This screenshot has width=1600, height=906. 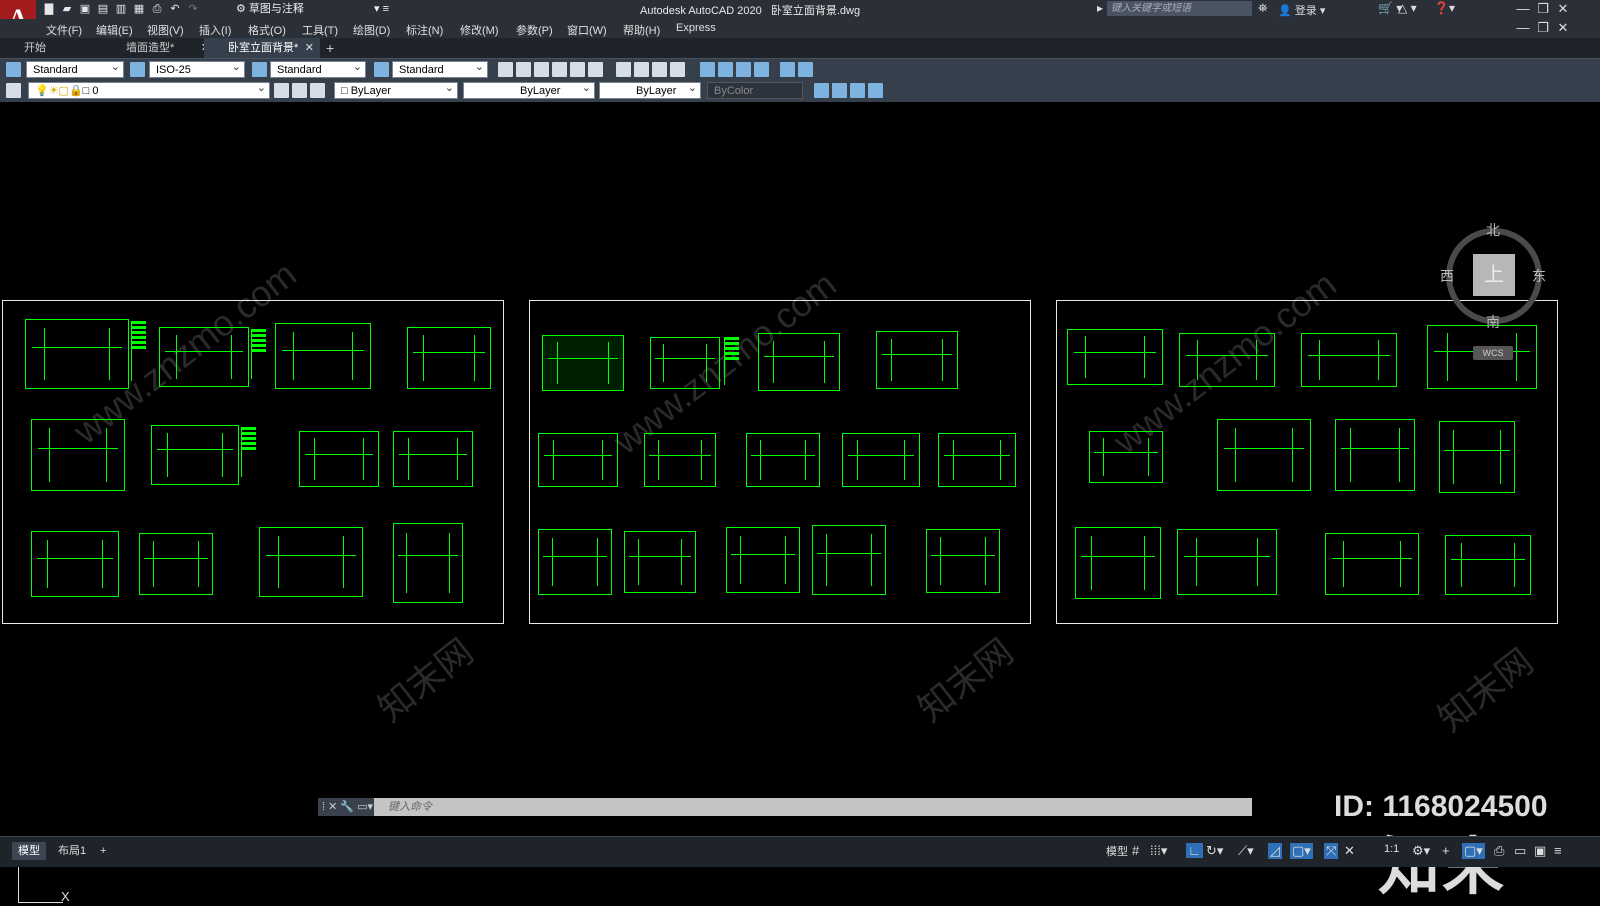 I want to click on plotstyle-select: ByColor, so click(x=755, y=89).